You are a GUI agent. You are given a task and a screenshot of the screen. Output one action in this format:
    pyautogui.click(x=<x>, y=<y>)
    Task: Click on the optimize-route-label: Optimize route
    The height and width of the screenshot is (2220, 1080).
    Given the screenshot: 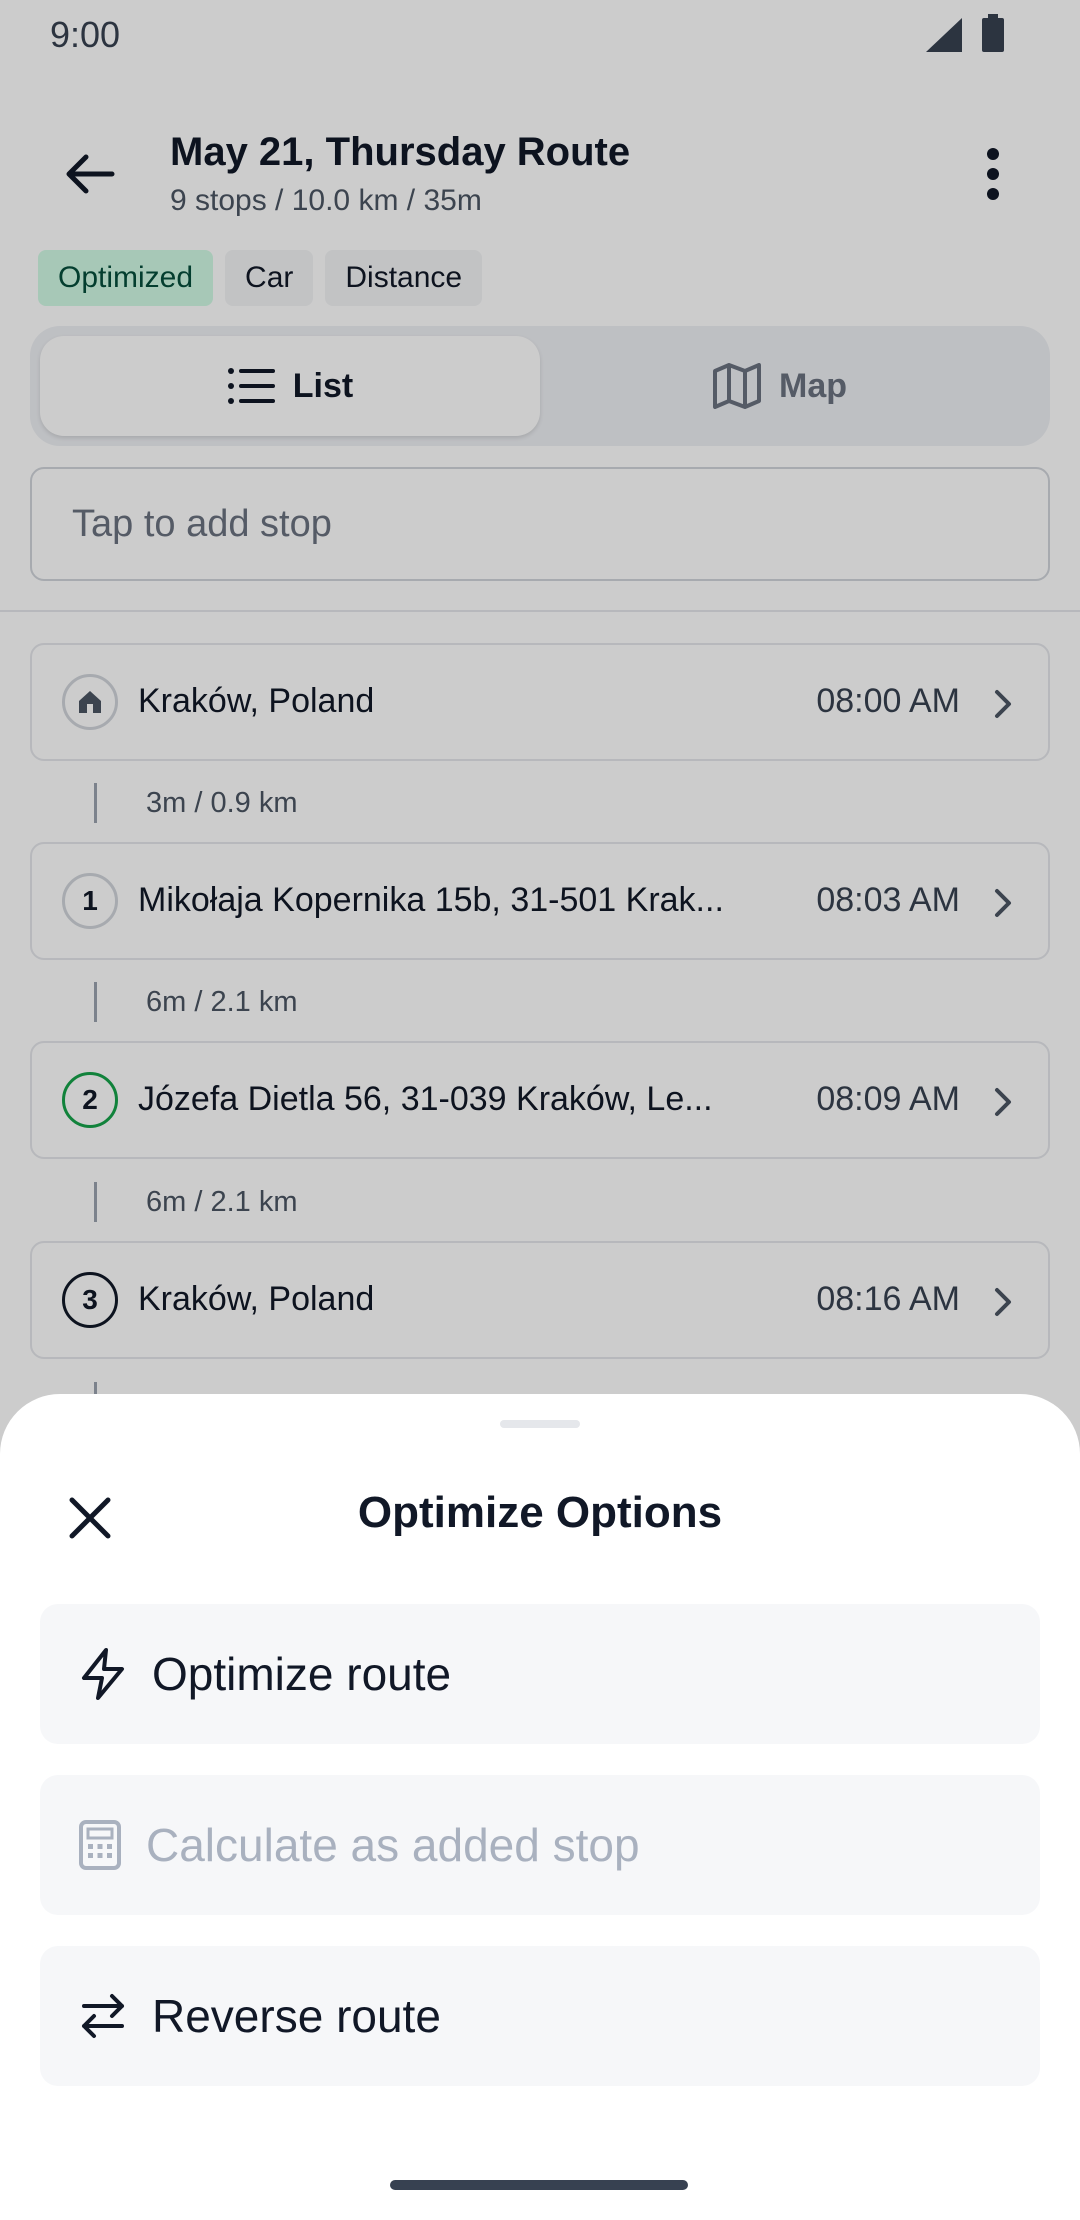 What is the action you would take?
    pyautogui.click(x=302, y=1674)
    